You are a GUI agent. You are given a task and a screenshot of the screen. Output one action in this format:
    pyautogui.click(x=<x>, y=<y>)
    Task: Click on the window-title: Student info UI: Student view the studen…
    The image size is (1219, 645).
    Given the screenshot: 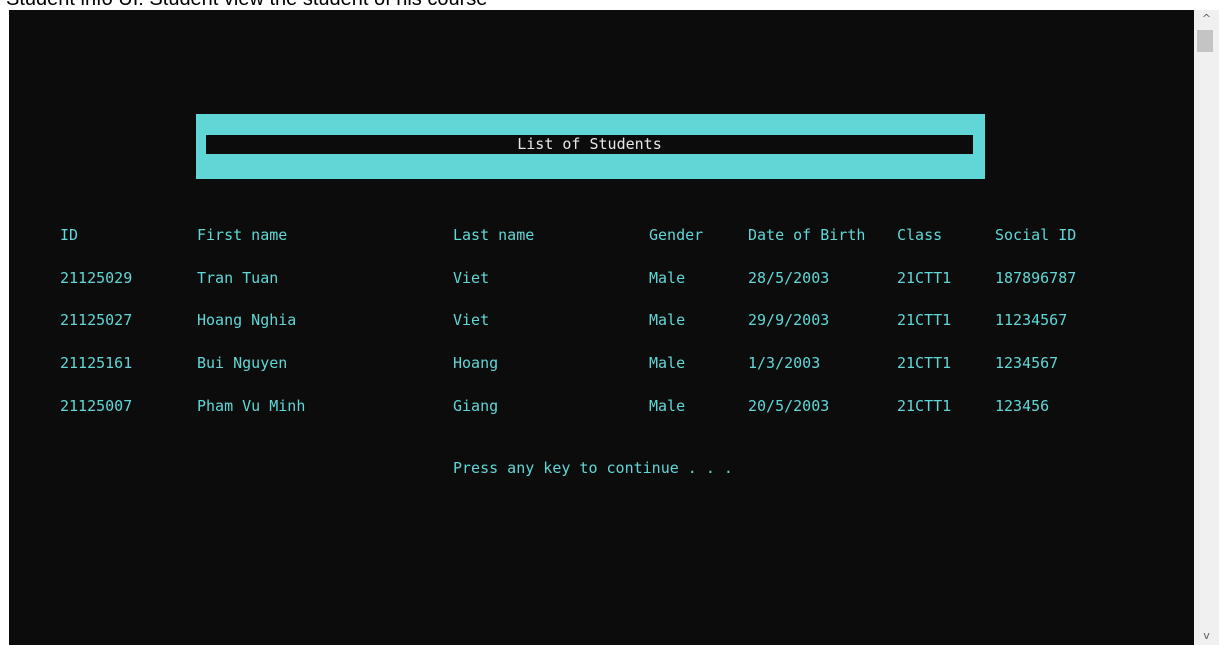 What is the action you would take?
    pyautogui.click(x=246, y=5)
    